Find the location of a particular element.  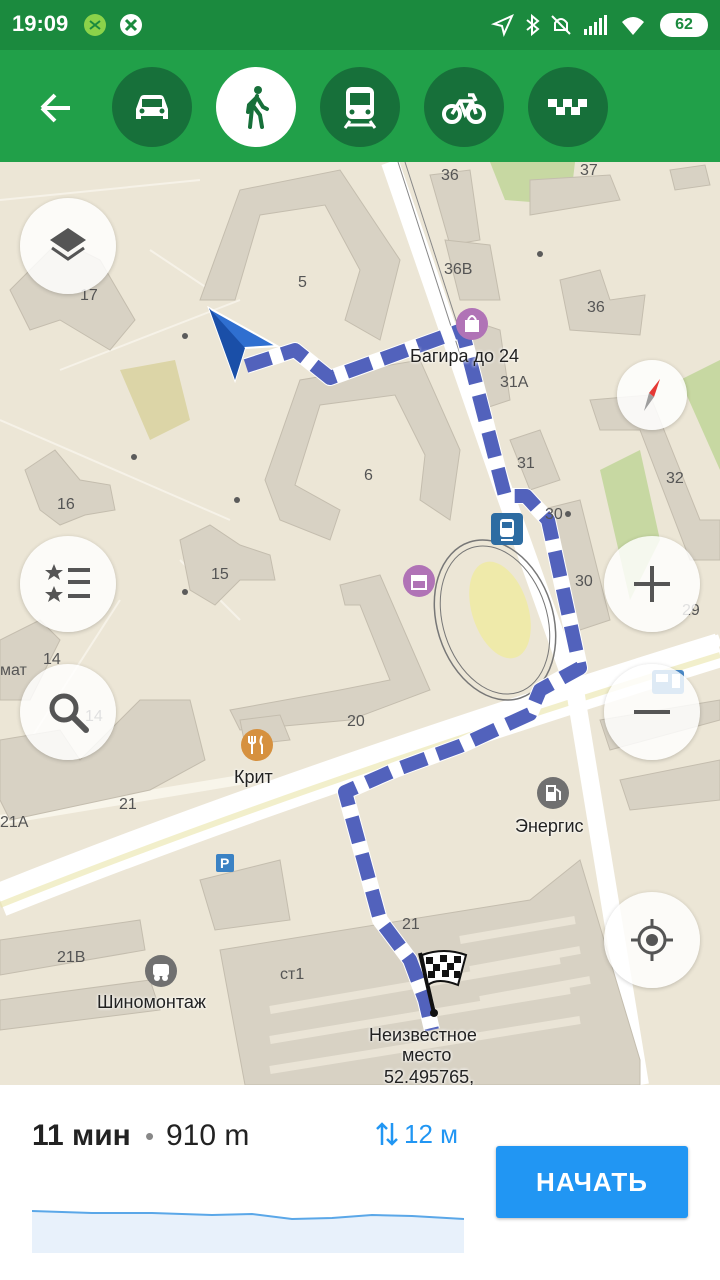

plus-icon is located at coordinates (652, 584).